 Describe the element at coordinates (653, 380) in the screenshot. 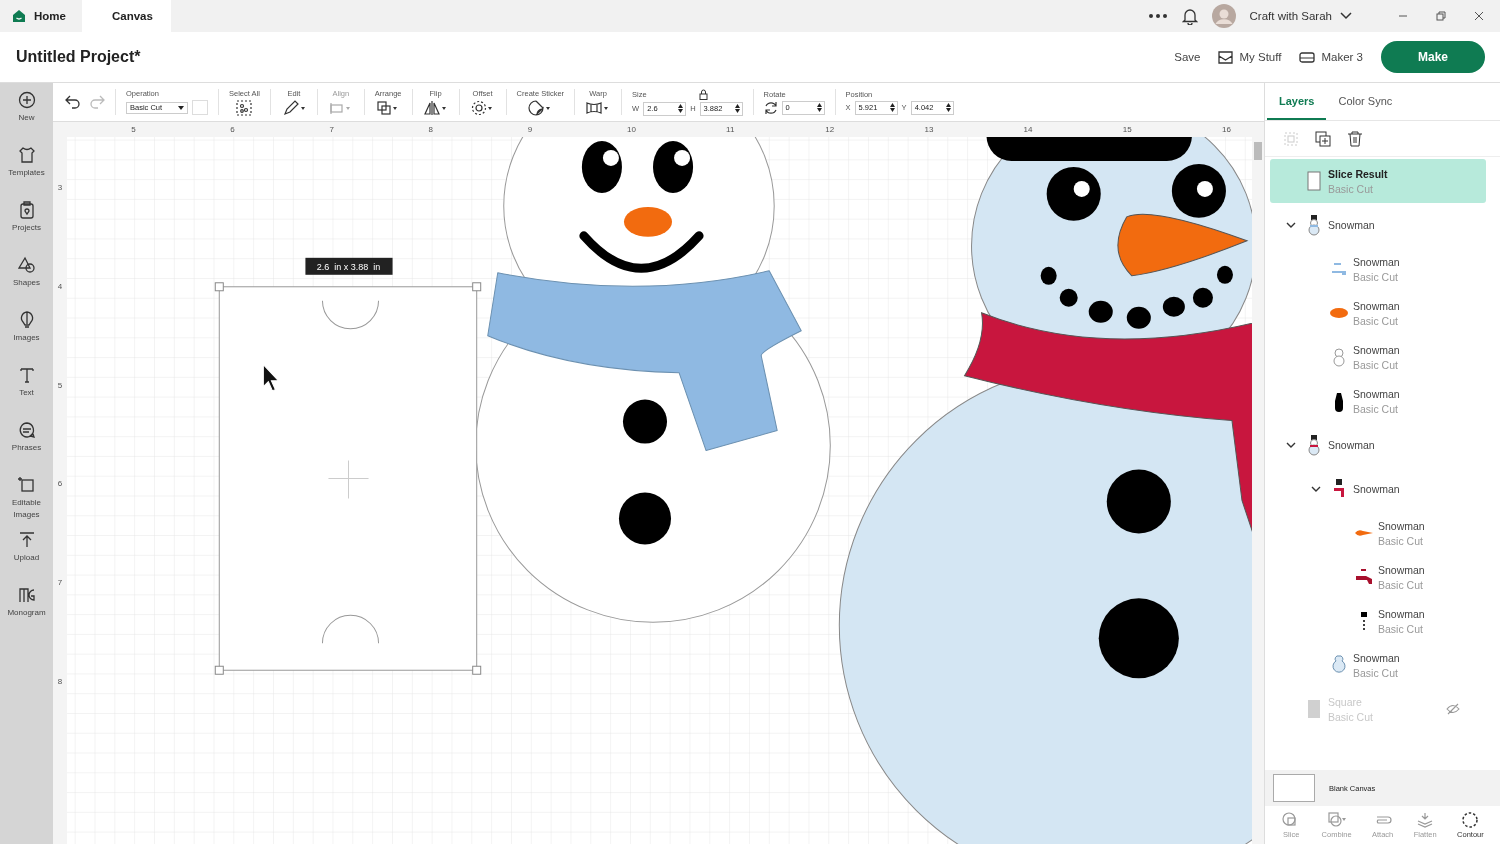

I see `snowman-drawing` at that location.